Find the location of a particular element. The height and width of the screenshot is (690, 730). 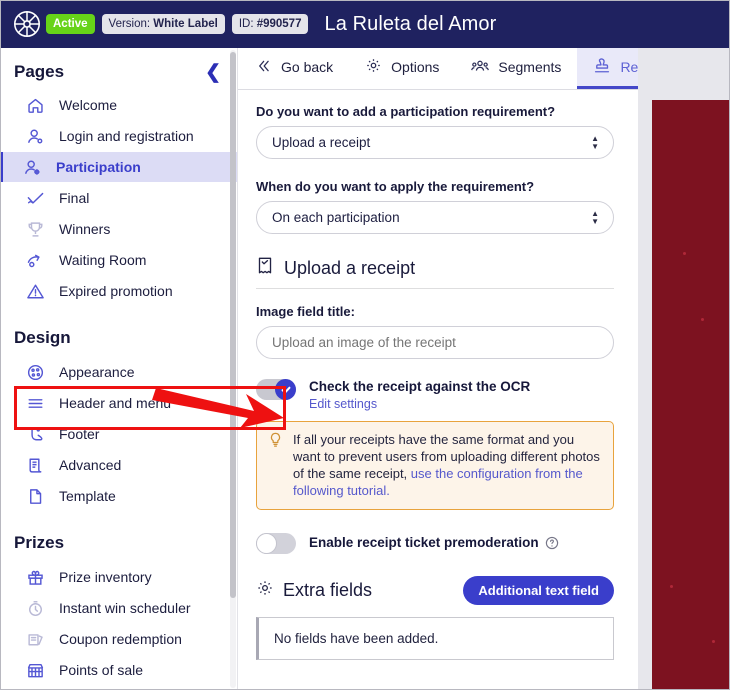

chevron-left-icon: ❮ is located at coordinates (213, 72).